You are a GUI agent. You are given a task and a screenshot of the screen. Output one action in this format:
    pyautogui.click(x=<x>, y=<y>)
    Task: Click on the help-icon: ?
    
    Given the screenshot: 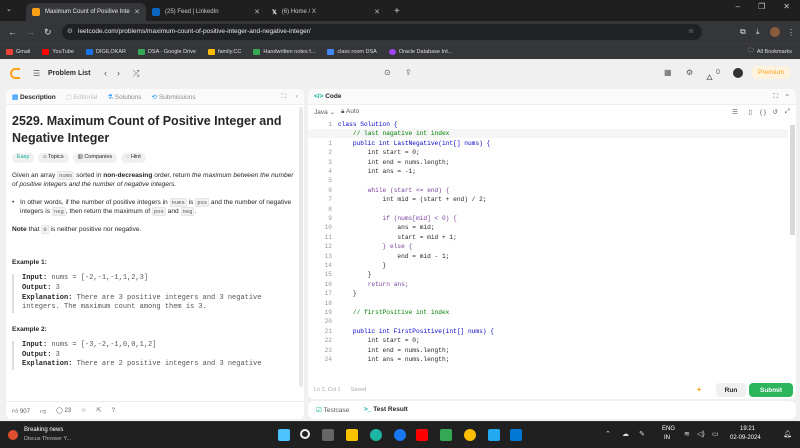 What is the action you would take?
    pyautogui.click(x=113, y=411)
    